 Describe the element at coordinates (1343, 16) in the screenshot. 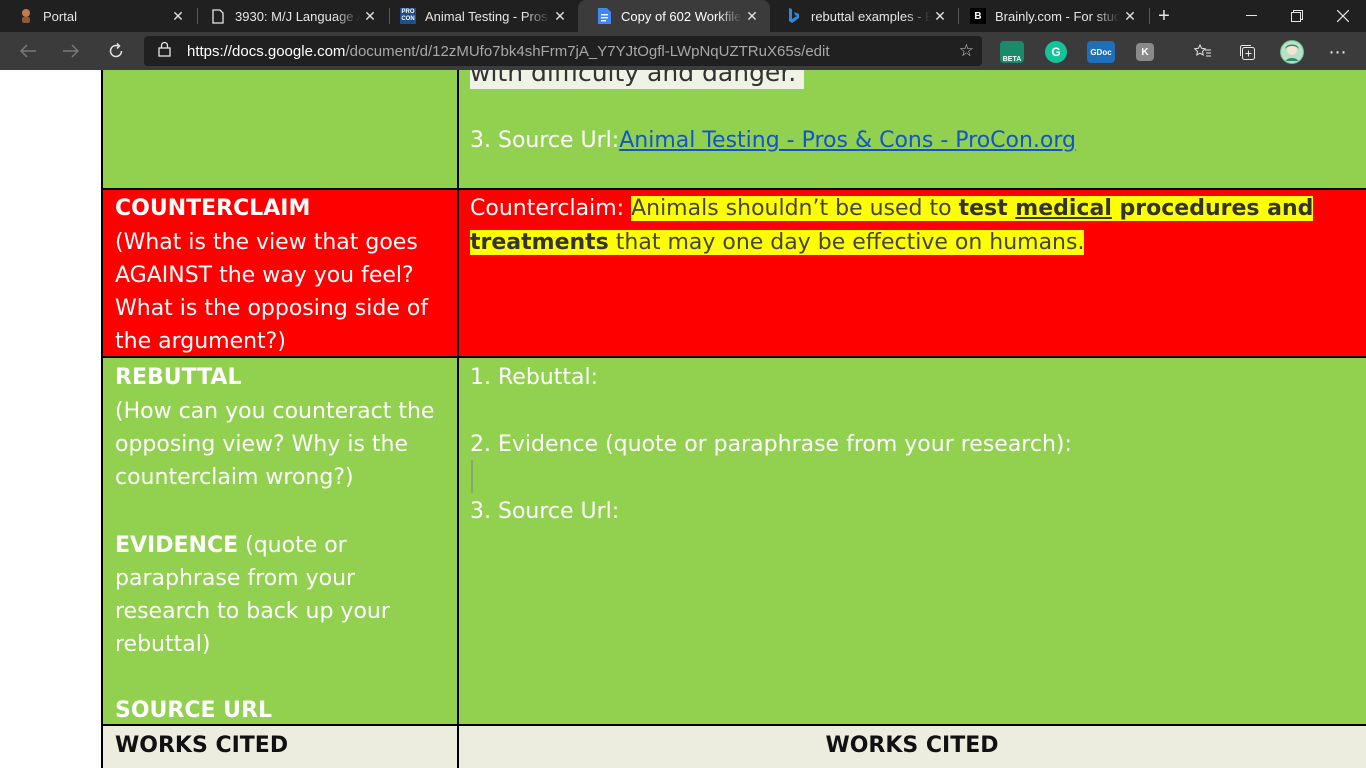

I see `close-window-icon` at that location.